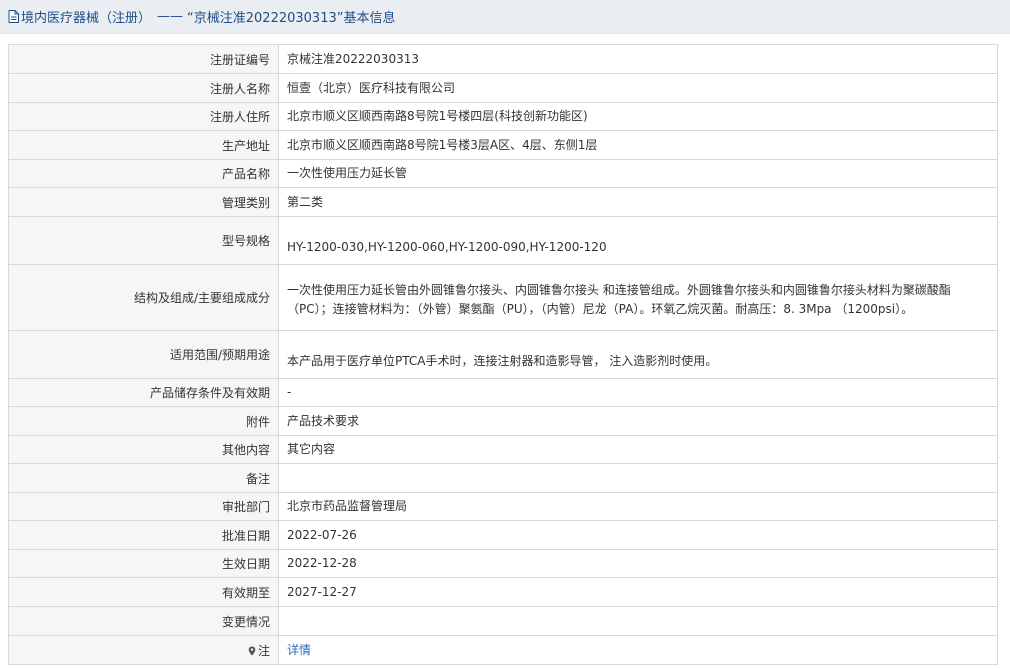  Describe the element at coordinates (638, 173) in the screenshot. I see `product-name-value: 一次性使用压力延长管` at that location.